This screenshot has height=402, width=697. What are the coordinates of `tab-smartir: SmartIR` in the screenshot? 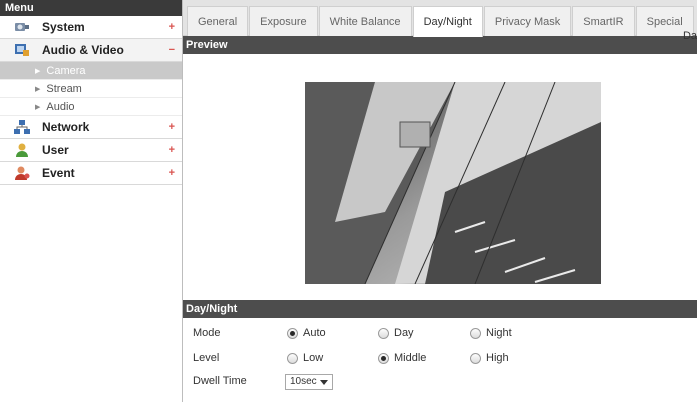 It's located at (603, 21).